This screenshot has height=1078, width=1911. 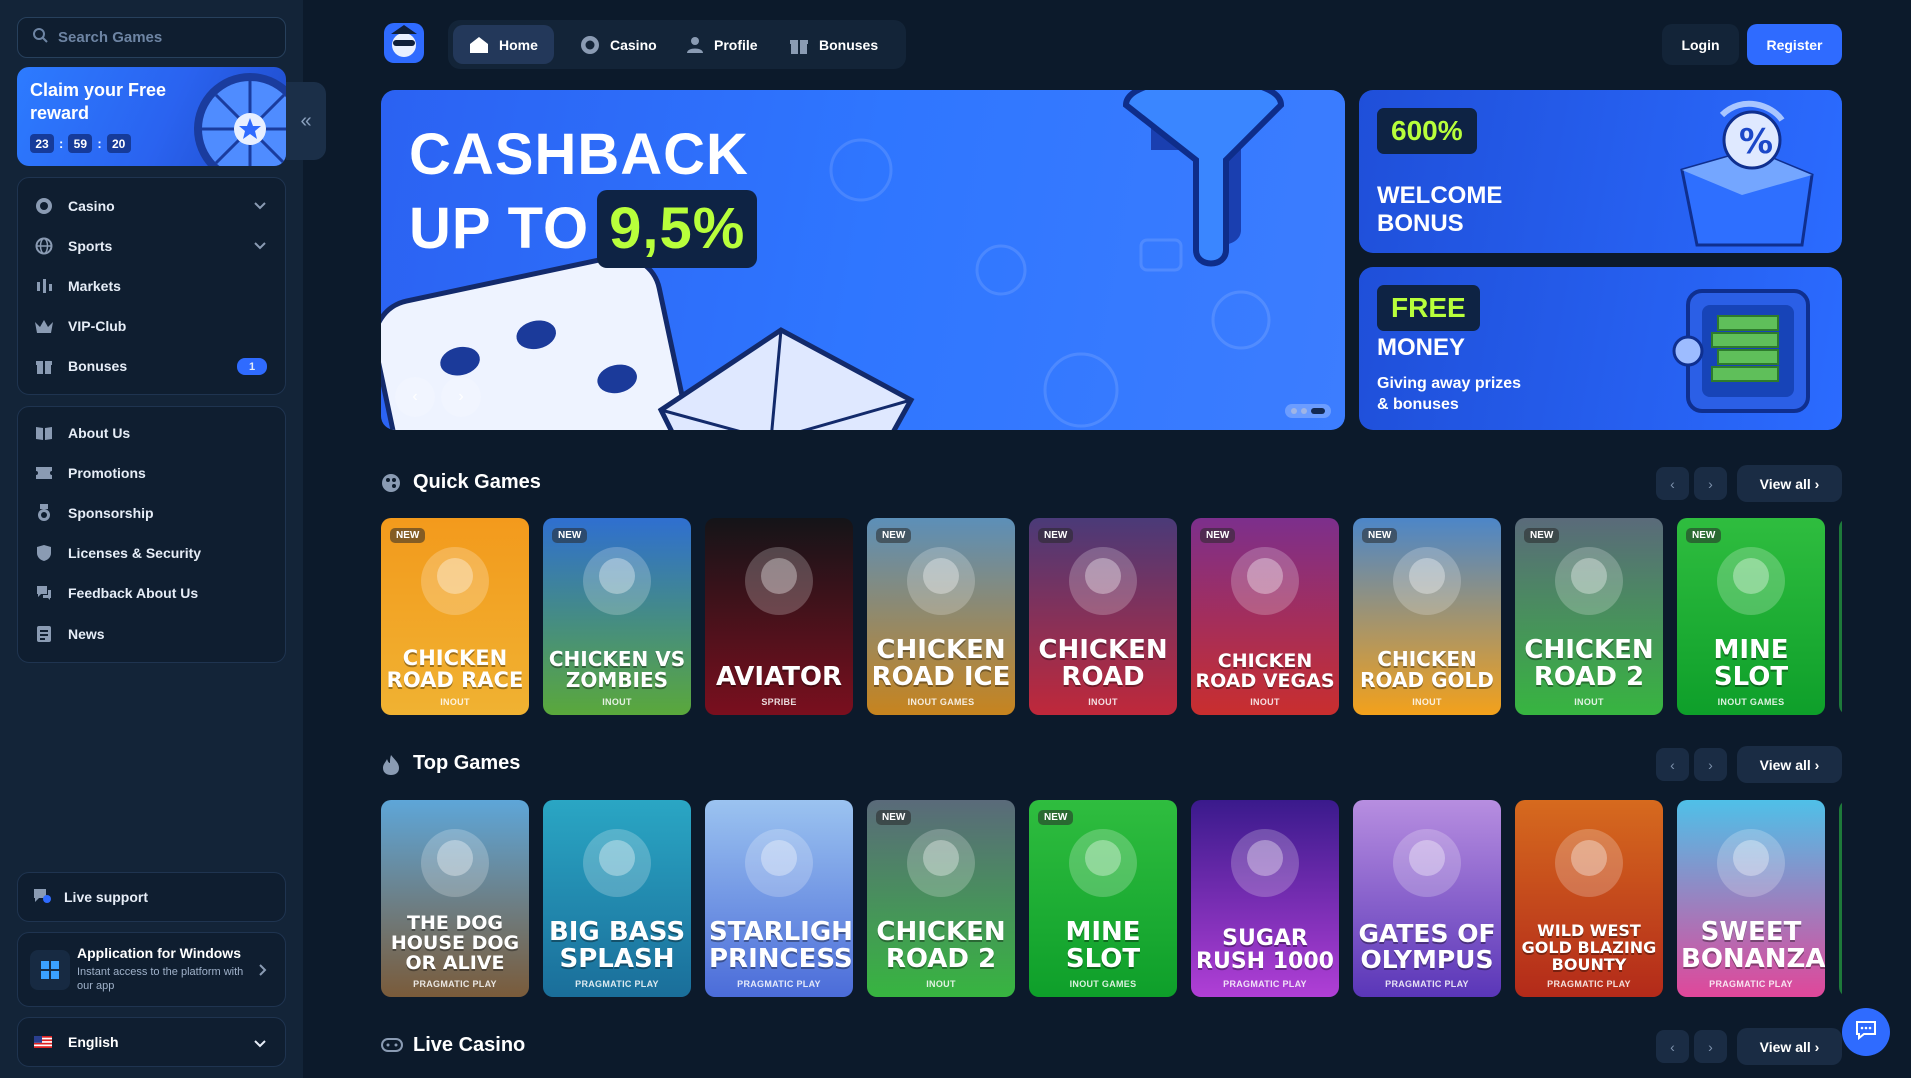 I want to click on sidebar-item-sponsorship: Sponsorship, so click(x=151, y=513).